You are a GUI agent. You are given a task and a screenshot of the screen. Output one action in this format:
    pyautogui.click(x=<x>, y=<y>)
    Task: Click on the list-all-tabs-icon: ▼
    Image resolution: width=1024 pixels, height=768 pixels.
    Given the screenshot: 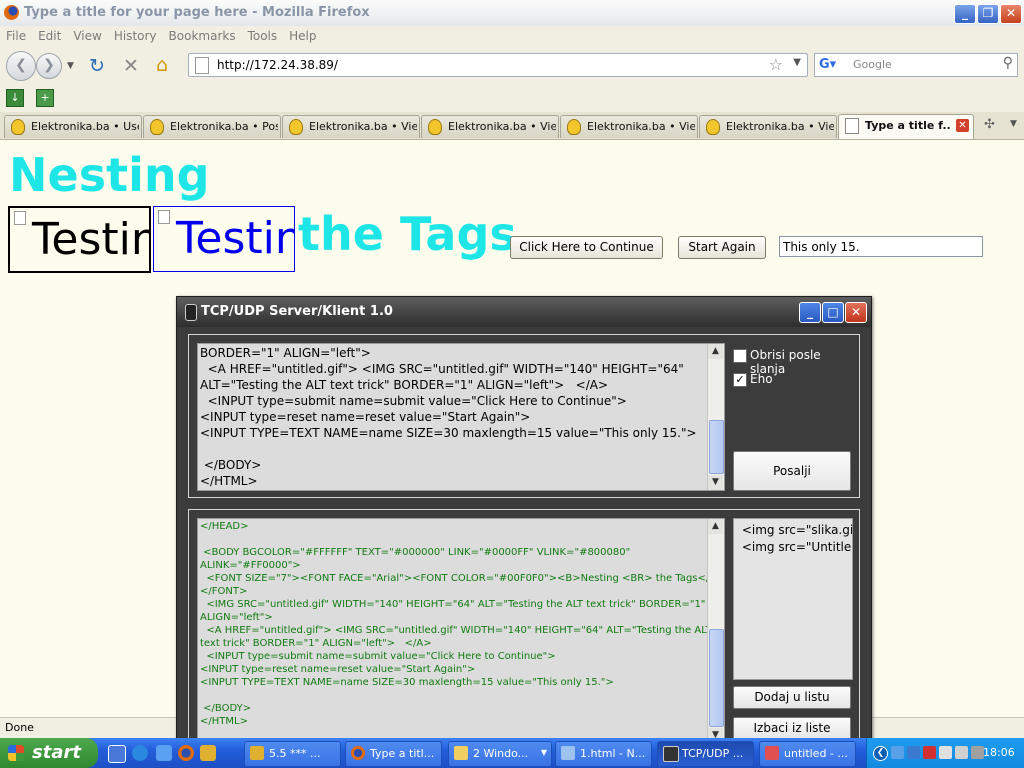 What is the action you would take?
    pyautogui.click(x=1013, y=124)
    